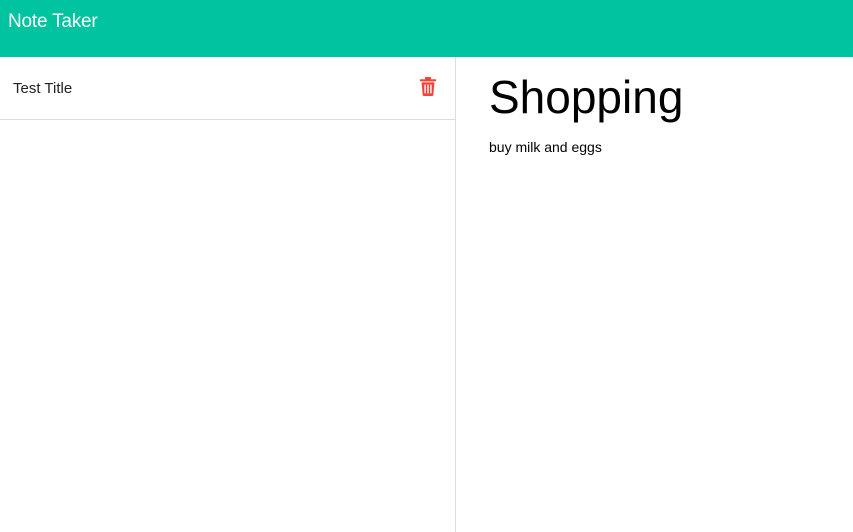 This screenshot has height=532, width=853. What do you see at coordinates (228, 88) in the screenshot?
I see `list-item: Test Title` at bounding box center [228, 88].